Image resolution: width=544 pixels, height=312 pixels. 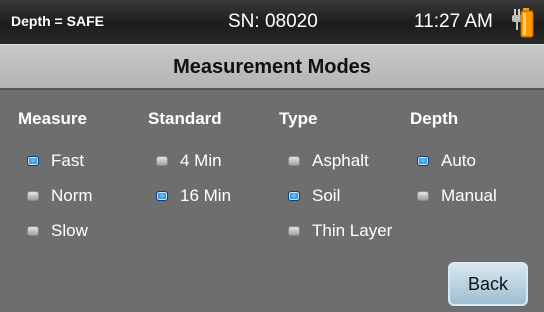 I want to click on type-option-asphalt: Asphalt, so click(x=328, y=161).